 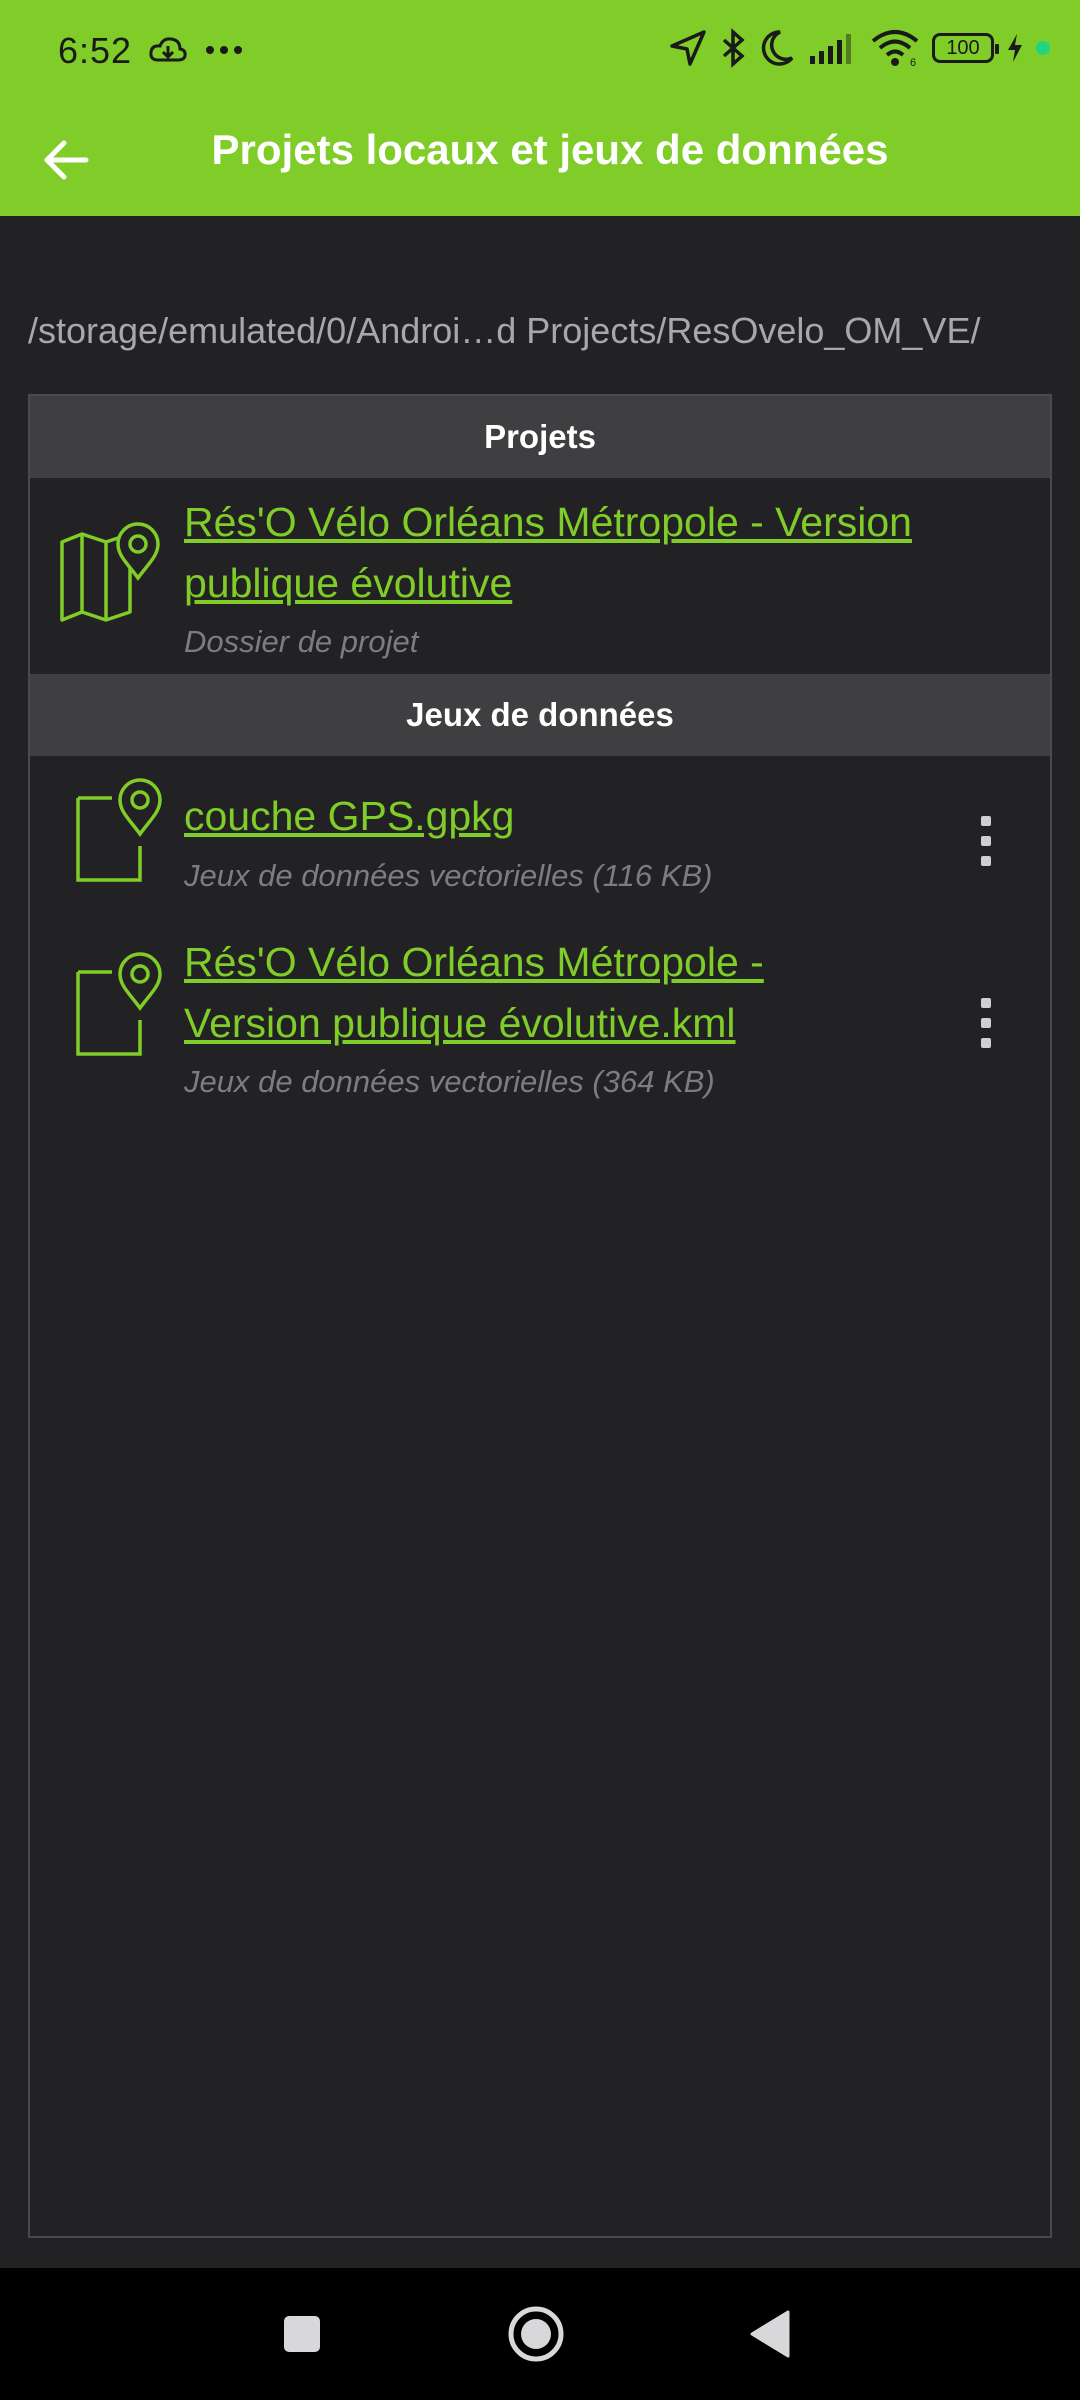 What do you see at coordinates (895, 48) in the screenshot?
I see `wifi-icon: 6` at bounding box center [895, 48].